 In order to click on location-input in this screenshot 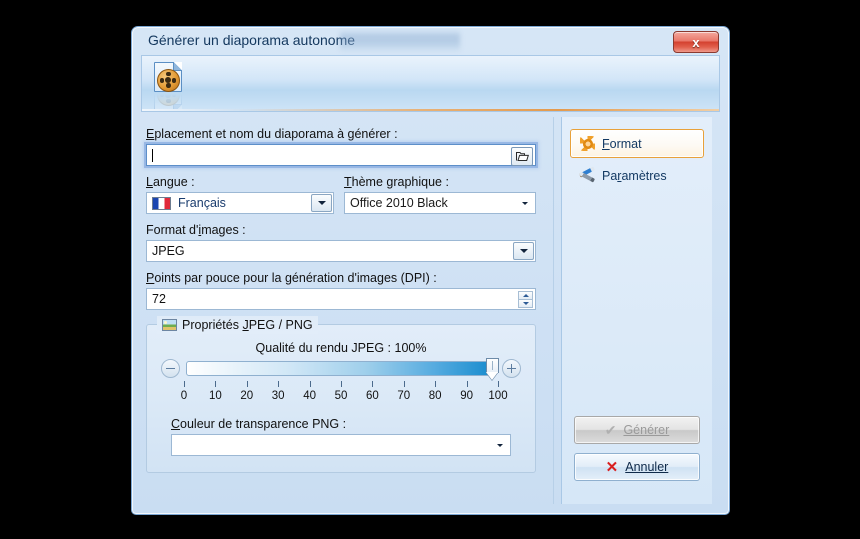, I will do `click(341, 155)`.